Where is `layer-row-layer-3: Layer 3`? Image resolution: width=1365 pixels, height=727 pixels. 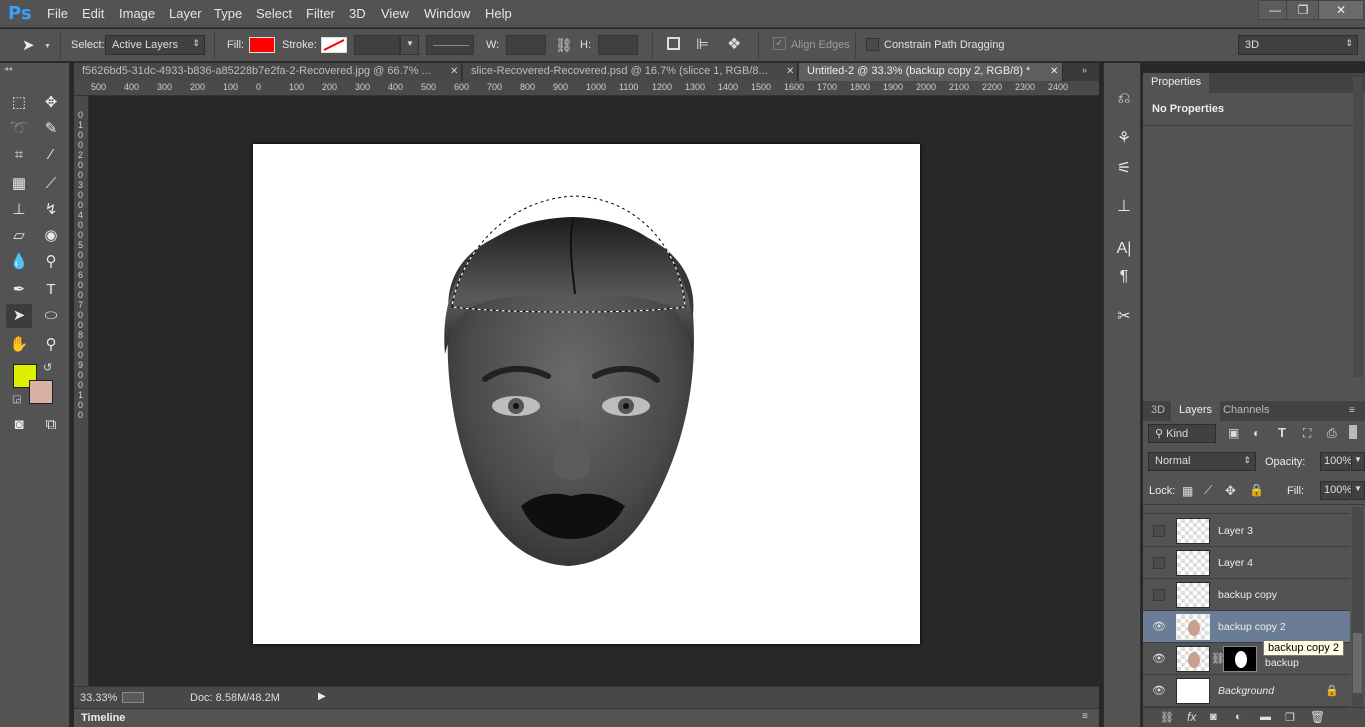 layer-row-layer-3: Layer 3 is located at coordinates (1246, 531).